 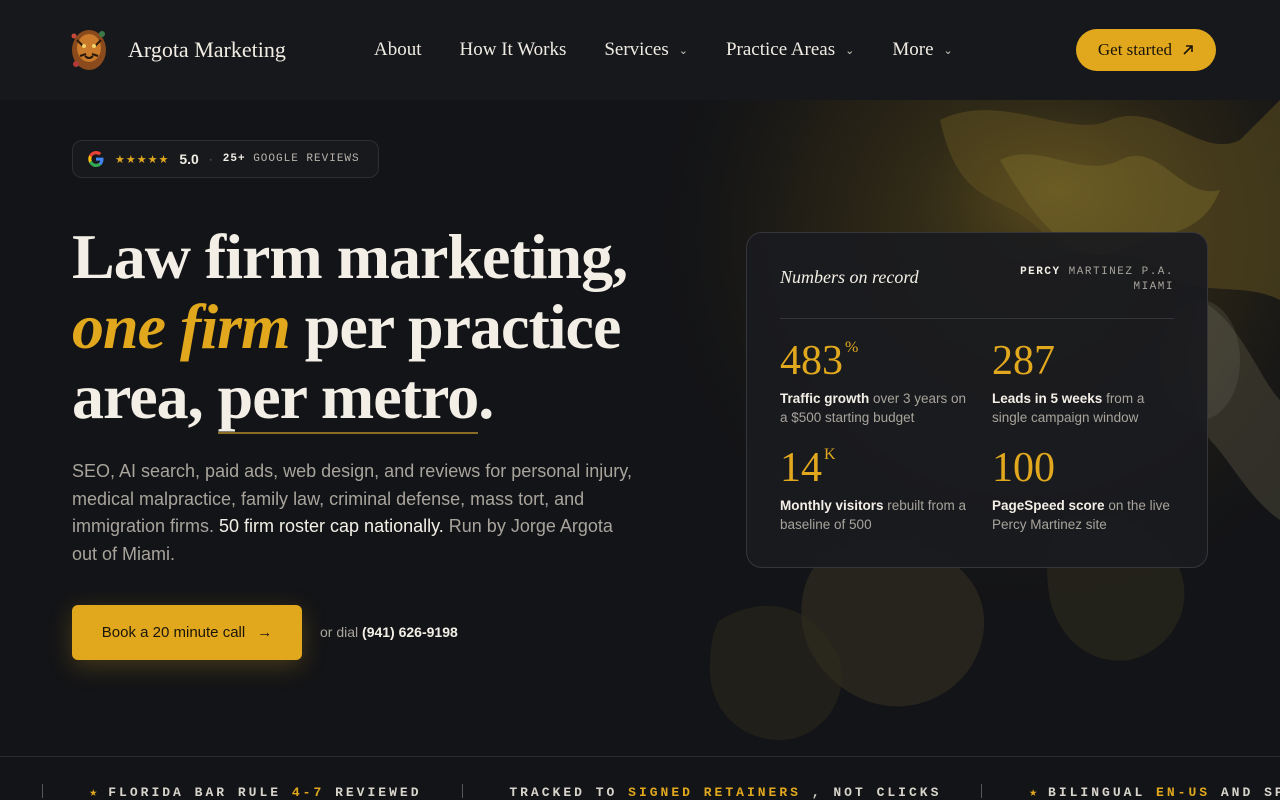 I want to click on get-started-button: Get started, so click(x=1145, y=50).